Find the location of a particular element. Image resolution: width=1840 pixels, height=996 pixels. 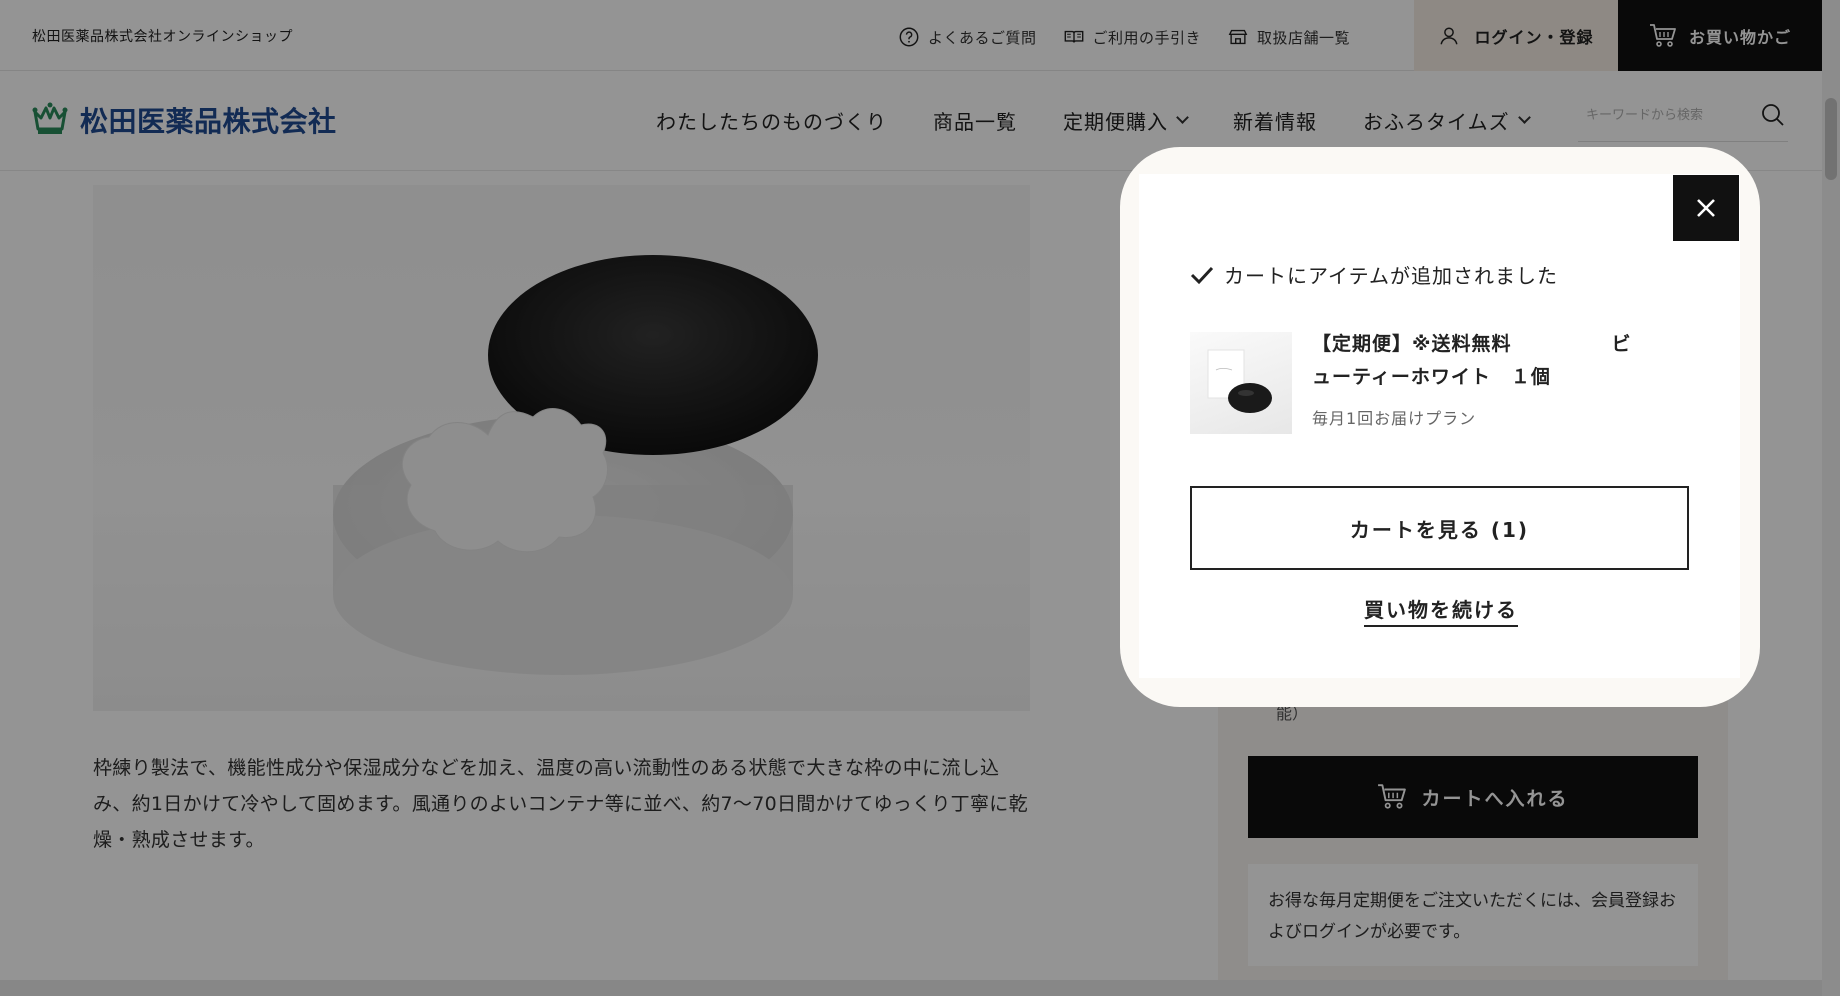

cart-item-thumbnail is located at coordinates (1241, 383).